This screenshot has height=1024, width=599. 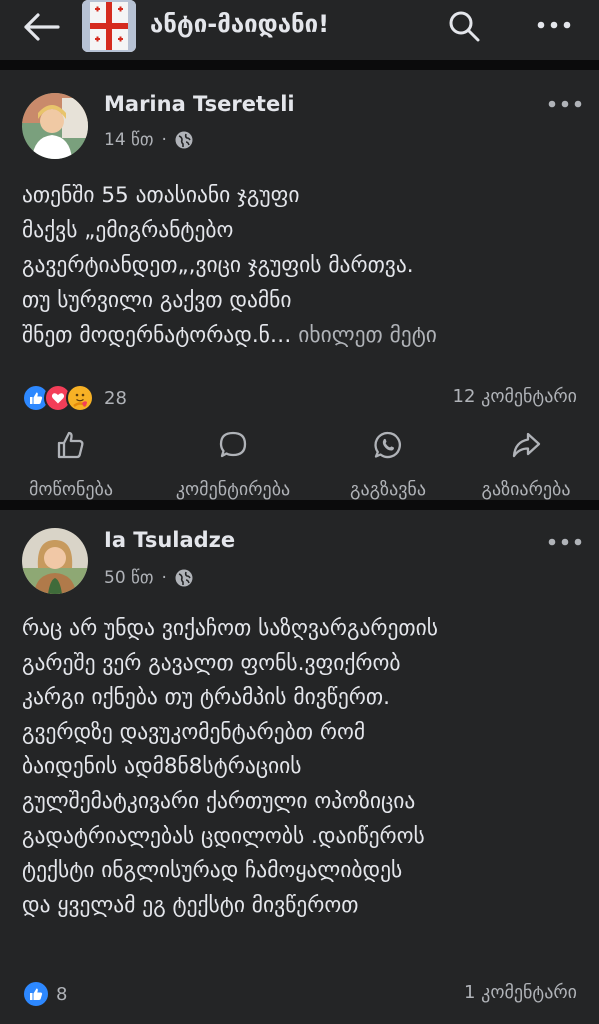 I want to click on arrow-left-icon, so click(x=42, y=27).